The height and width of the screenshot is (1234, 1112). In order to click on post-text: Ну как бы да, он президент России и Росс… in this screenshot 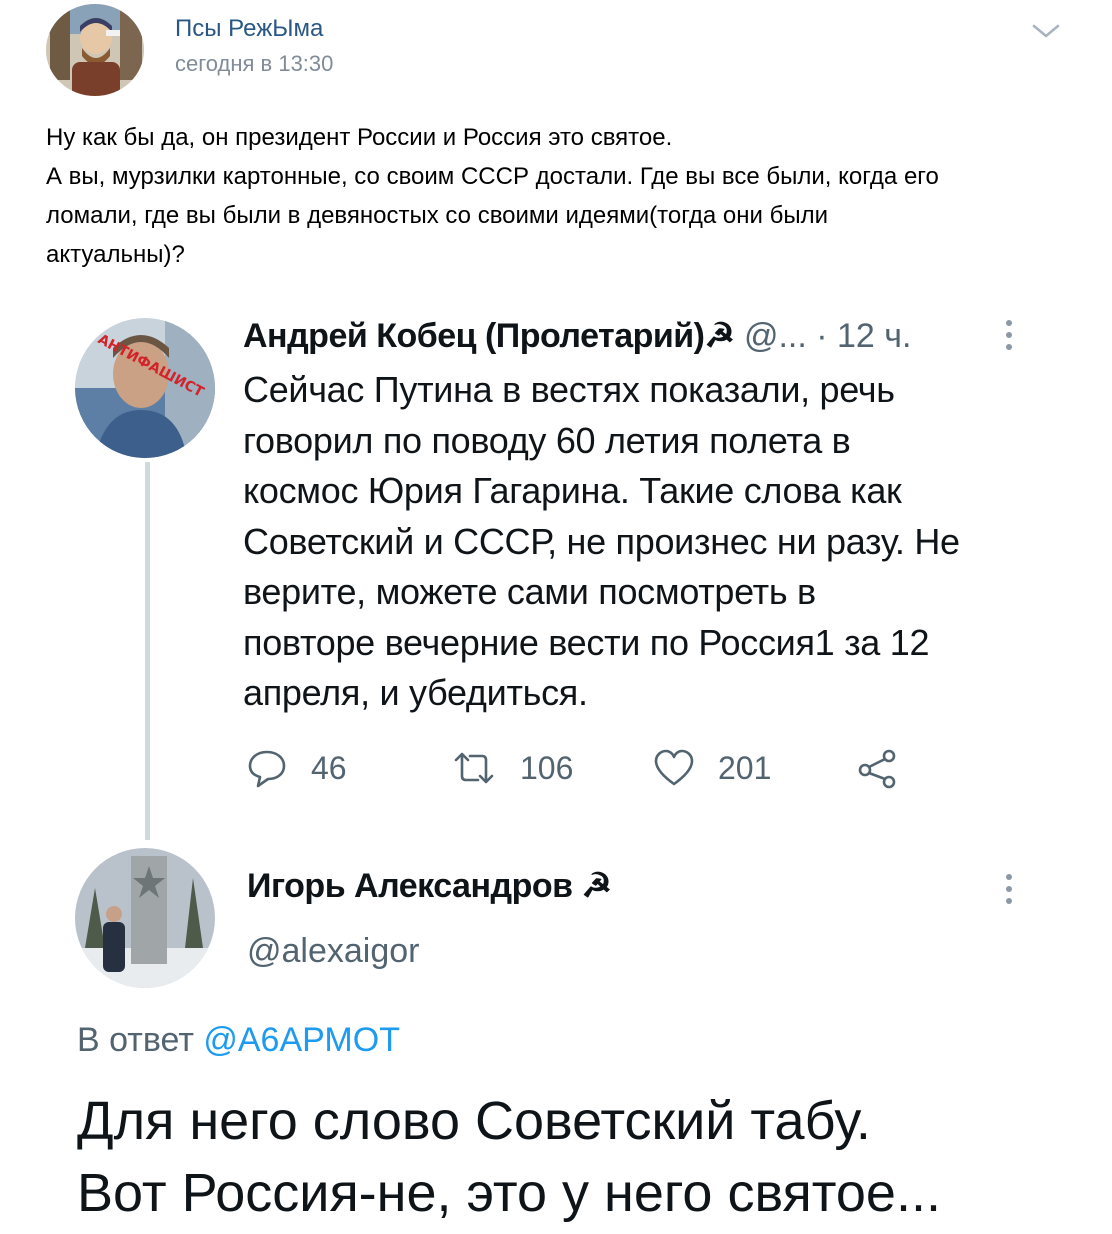, I will do `click(561, 196)`.